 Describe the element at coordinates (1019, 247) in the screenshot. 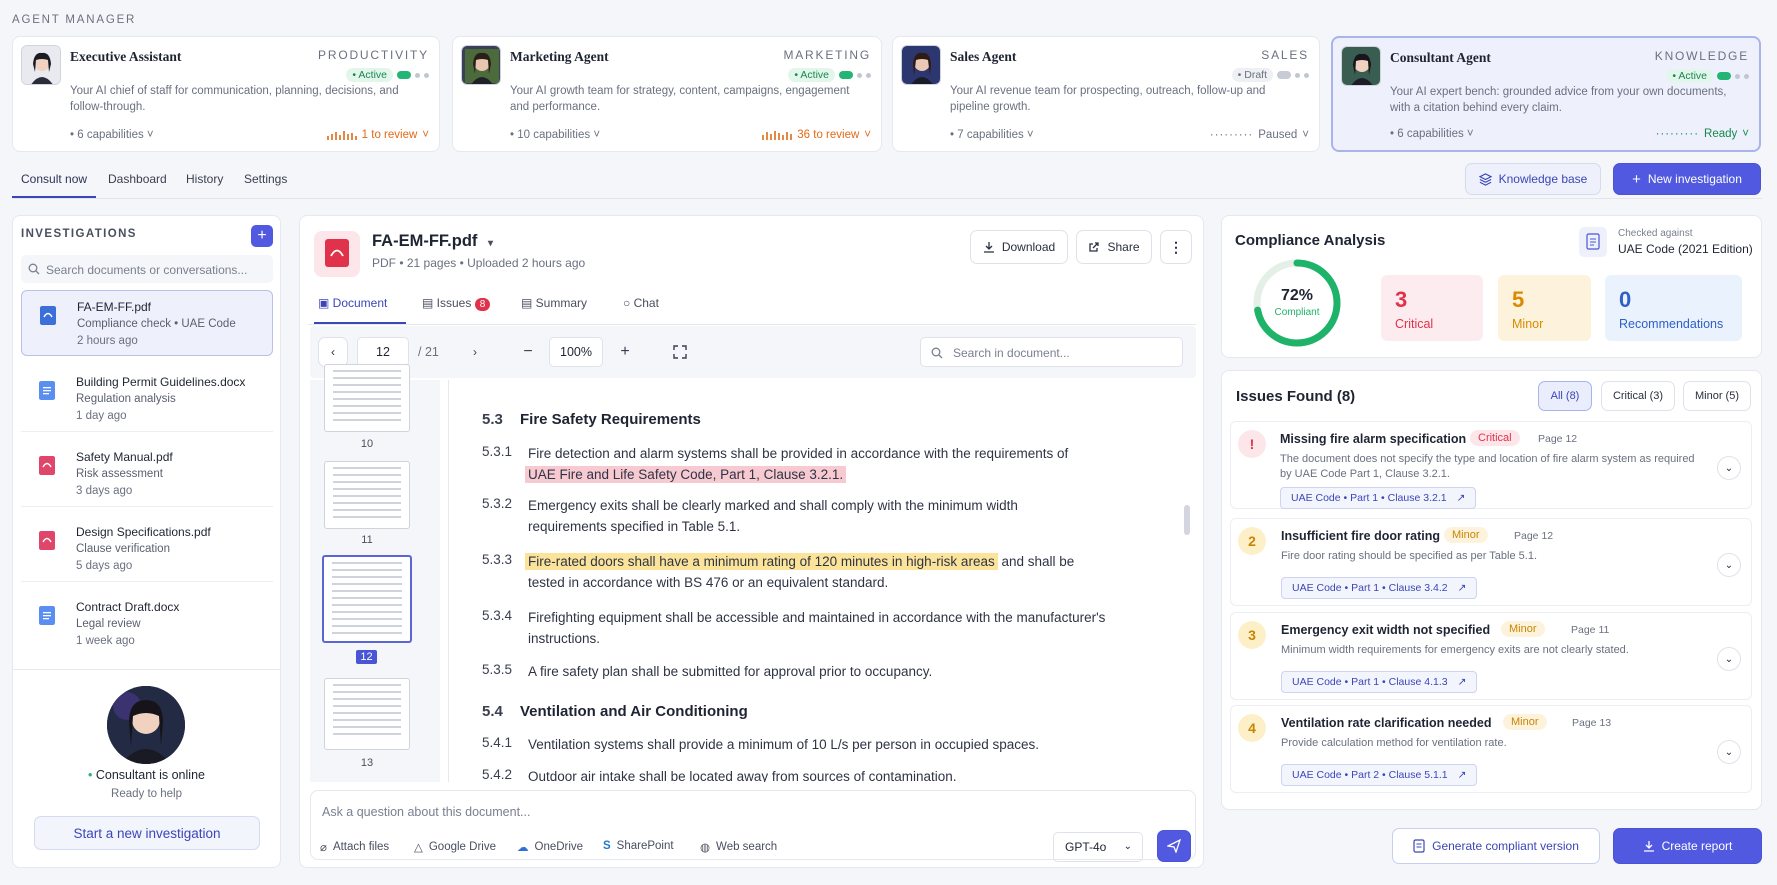

I see `download-button: Download` at that location.